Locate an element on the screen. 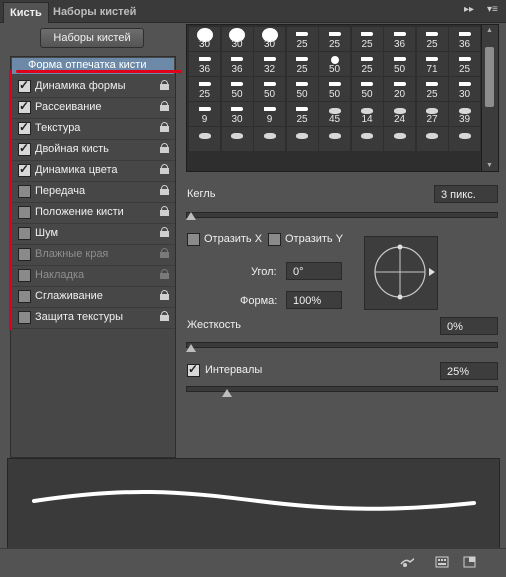 Image resolution: width=506 pixels, height=577 pixels. toggle-bristle-preview-icon is located at coordinates (407, 562).